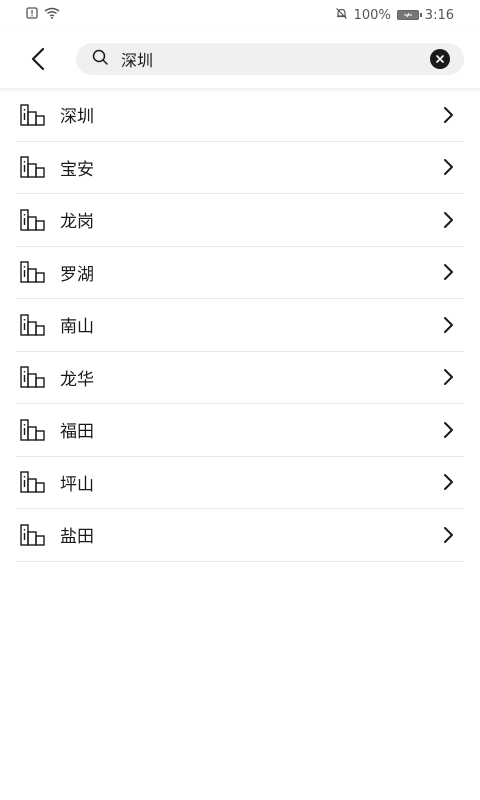  Describe the element at coordinates (77, 169) in the screenshot. I see `list-item-label: 宝安` at that location.